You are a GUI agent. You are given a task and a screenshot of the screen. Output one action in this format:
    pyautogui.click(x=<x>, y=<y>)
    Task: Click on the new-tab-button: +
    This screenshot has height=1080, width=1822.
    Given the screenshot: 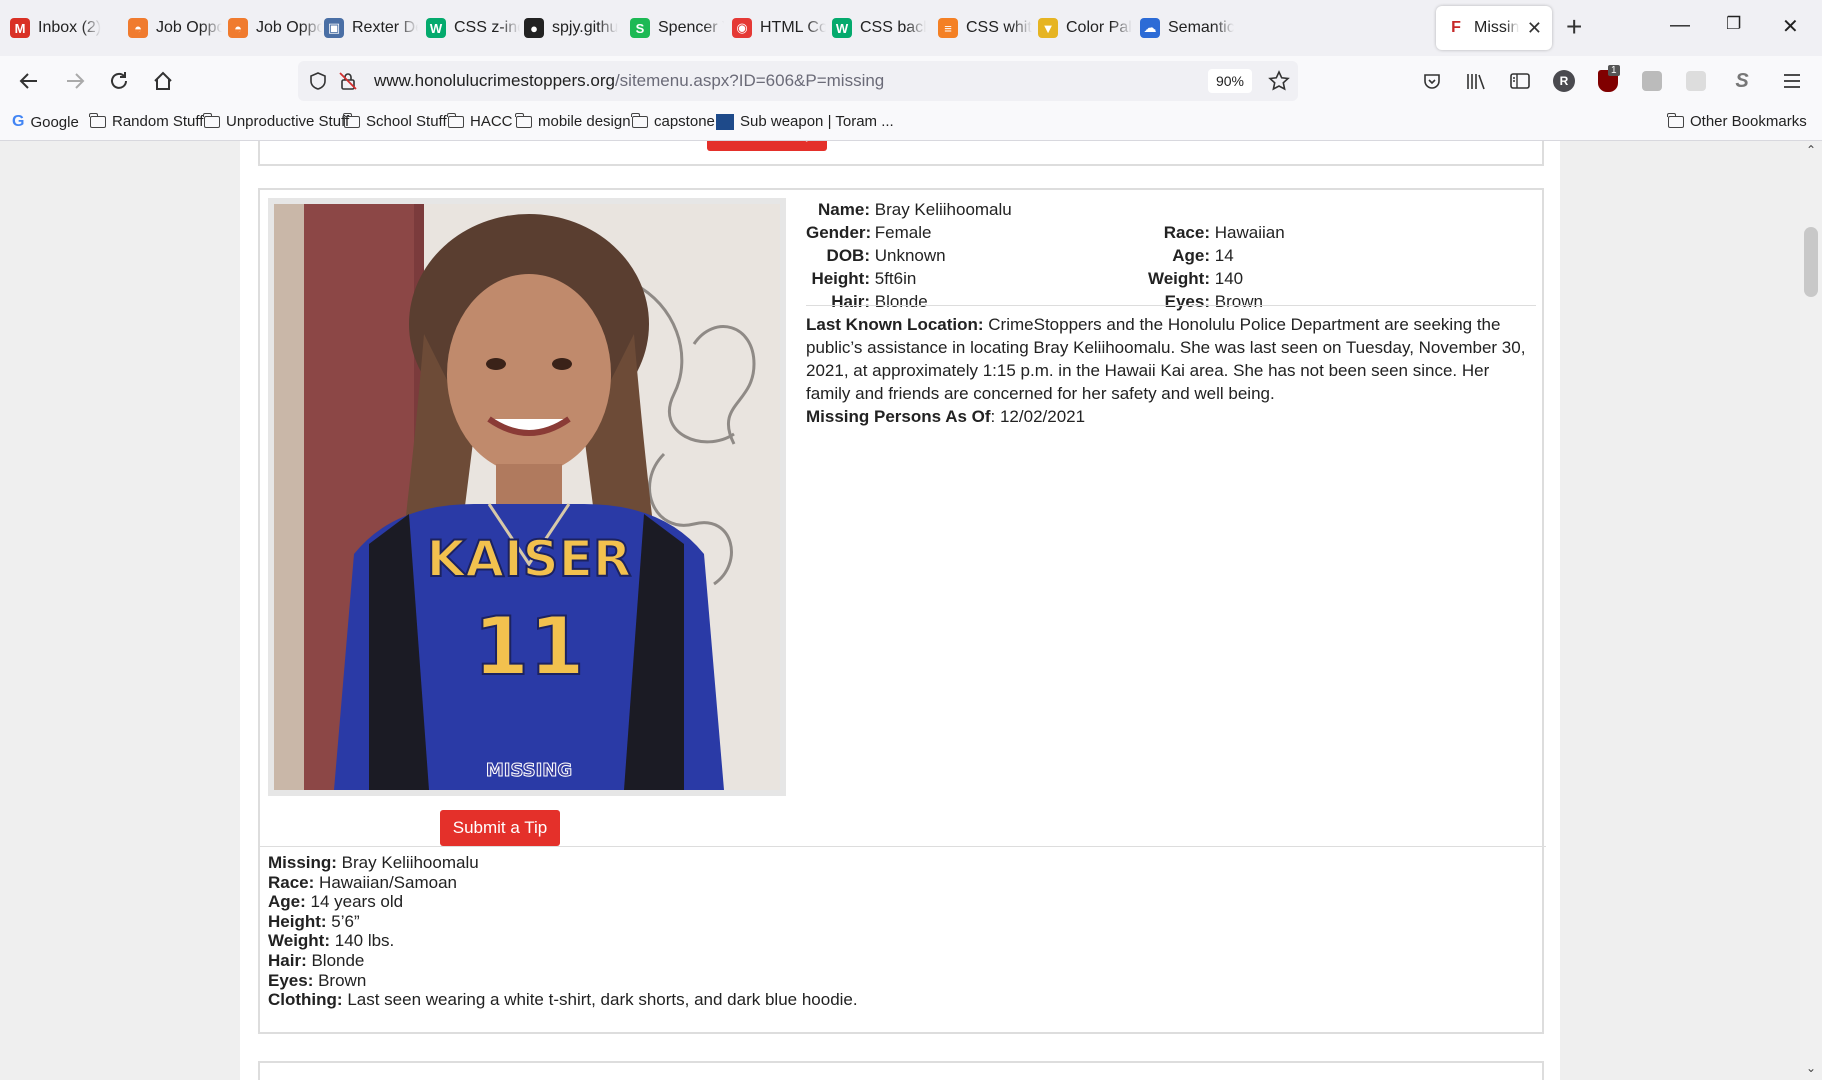 What is the action you would take?
    pyautogui.click(x=1574, y=27)
    